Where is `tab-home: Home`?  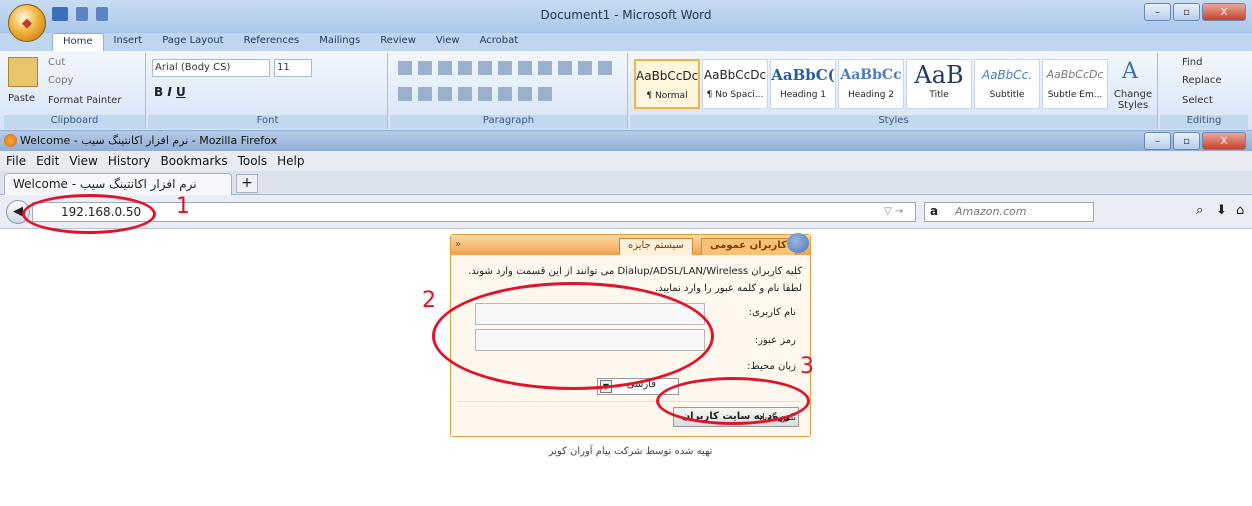
tab-home: Home is located at coordinates (78, 42).